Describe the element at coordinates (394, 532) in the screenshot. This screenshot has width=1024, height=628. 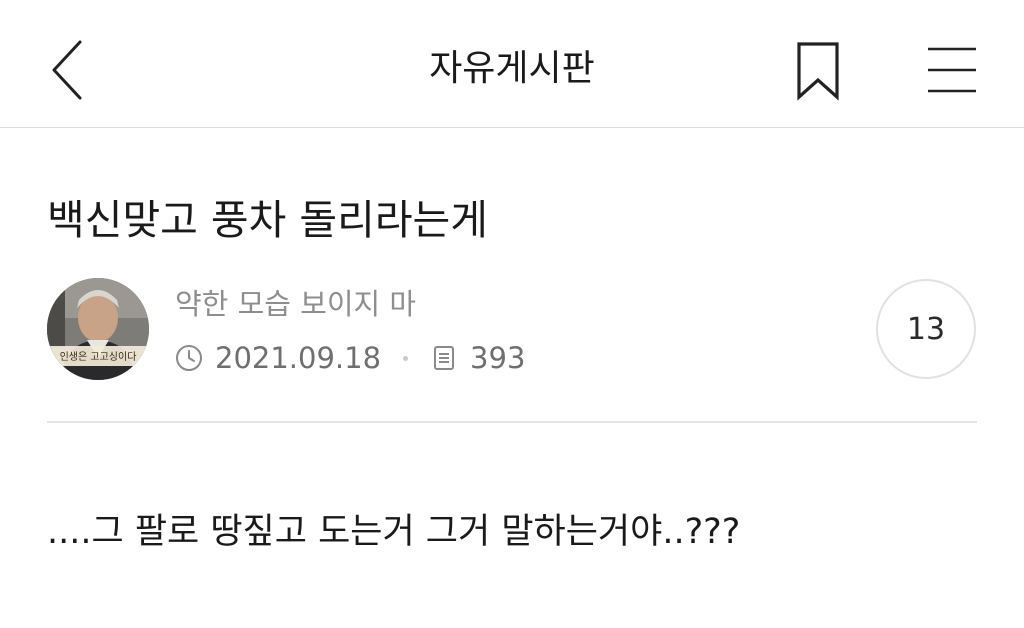
I see `post-body: ....그 팔로 땅짚고 도는거 그거 말하는거야..???` at that location.